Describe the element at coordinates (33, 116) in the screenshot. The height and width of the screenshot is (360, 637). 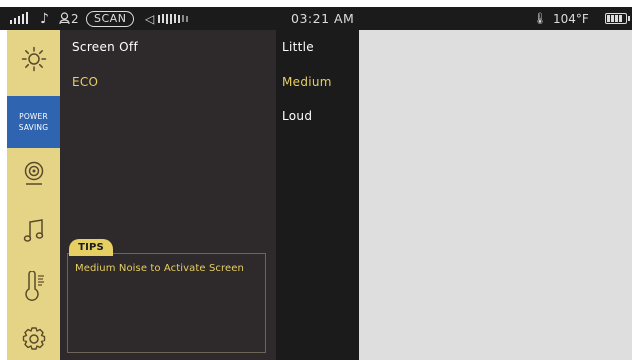
I see `power-saving-label-line1: POWER` at that location.